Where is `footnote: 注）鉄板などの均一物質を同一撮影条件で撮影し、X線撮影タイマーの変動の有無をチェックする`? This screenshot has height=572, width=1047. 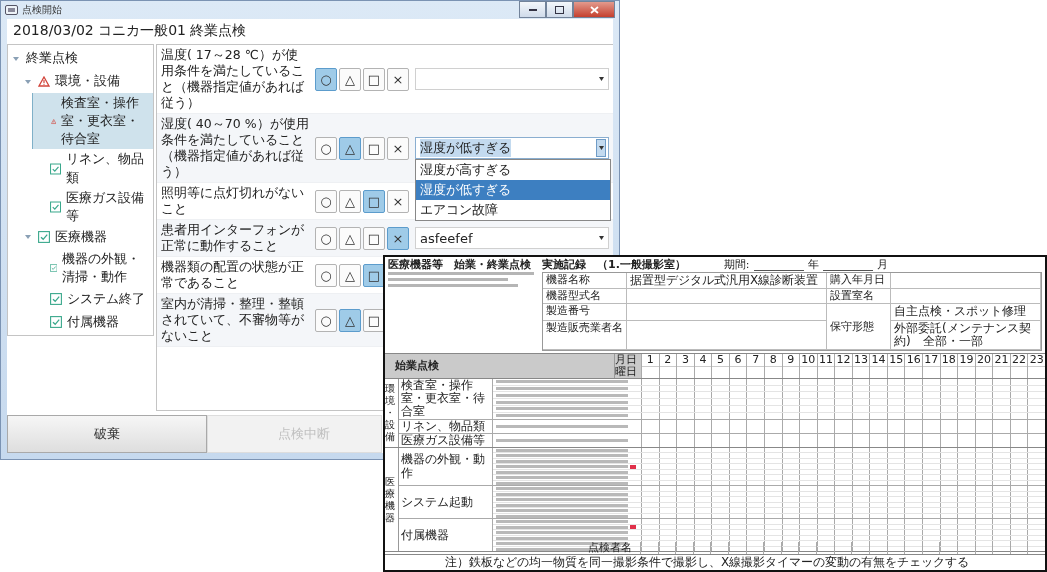
footnote: 注）鉄板などの均一物質を同一撮影条件で撮影し、X線撮影タイマーの変動の有無をチェックする is located at coordinates (707, 562).